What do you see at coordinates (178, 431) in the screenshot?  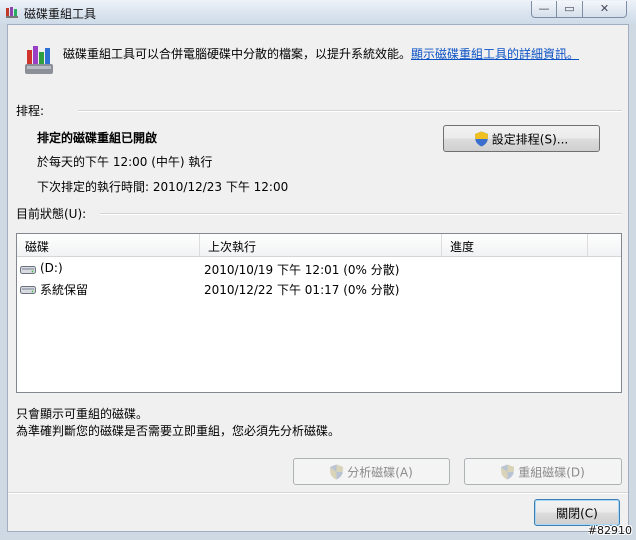 I see `note-analyze-first: 為準確判斷您的磁碟是否需要立即重組，您必須先分析磁碟。` at bounding box center [178, 431].